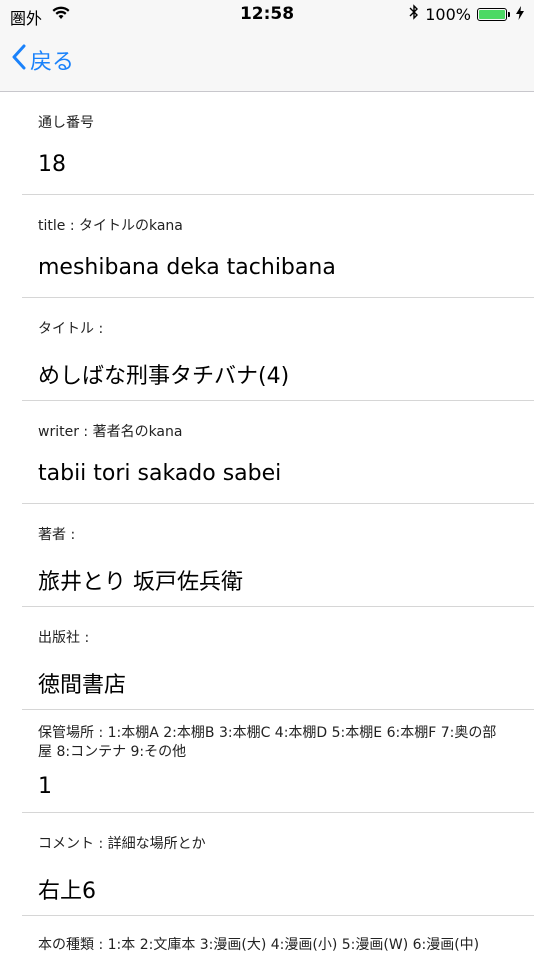 This screenshot has height=956, width=534. Describe the element at coordinates (64, 638) in the screenshot. I see `field-label: 出版社 :` at that location.